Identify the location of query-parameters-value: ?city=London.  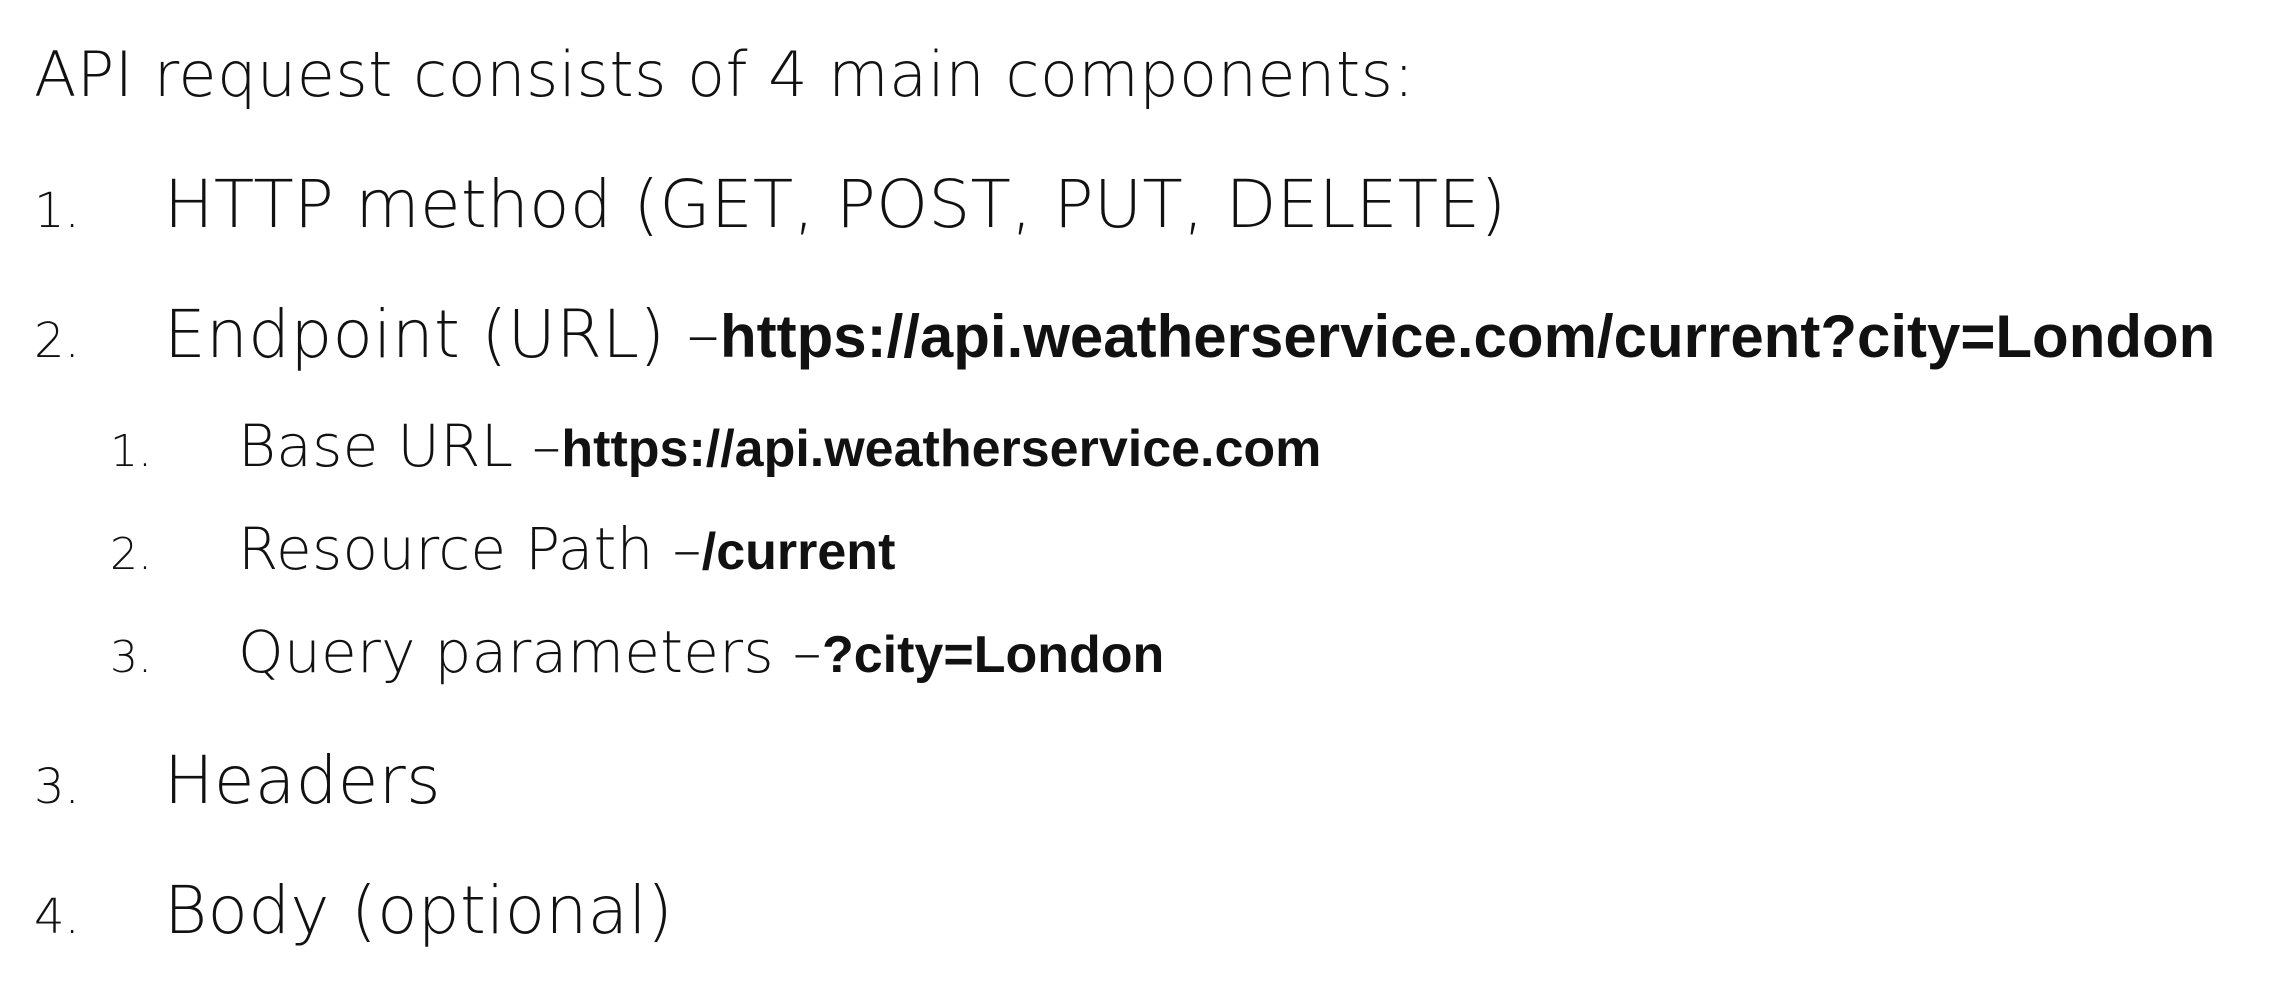
(993, 655).